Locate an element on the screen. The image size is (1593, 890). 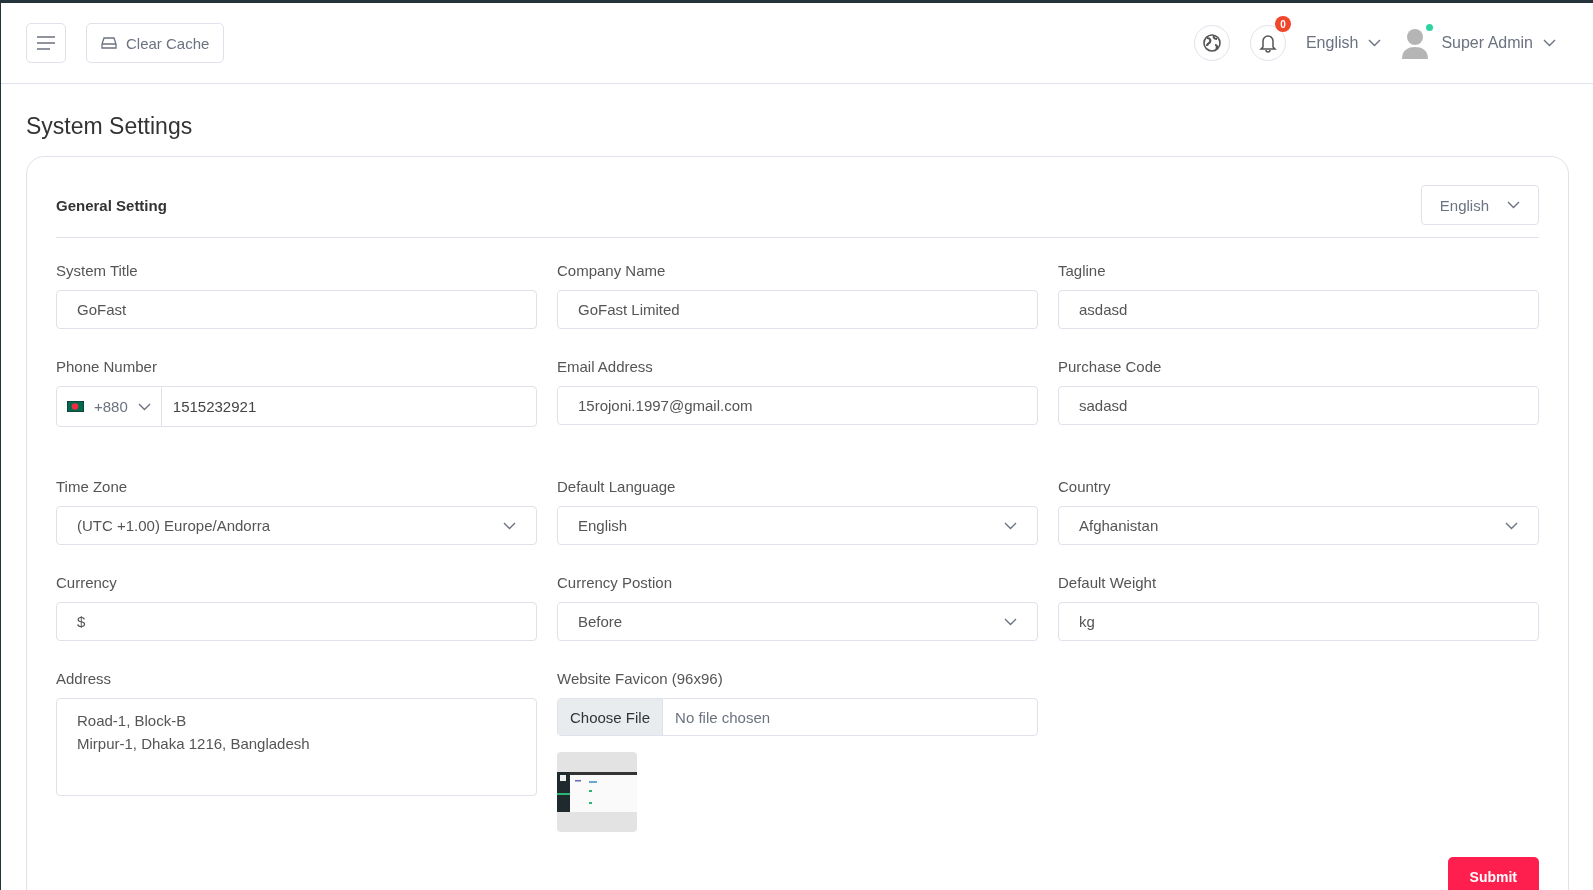
field-label: Phone Number is located at coordinates (107, 366).